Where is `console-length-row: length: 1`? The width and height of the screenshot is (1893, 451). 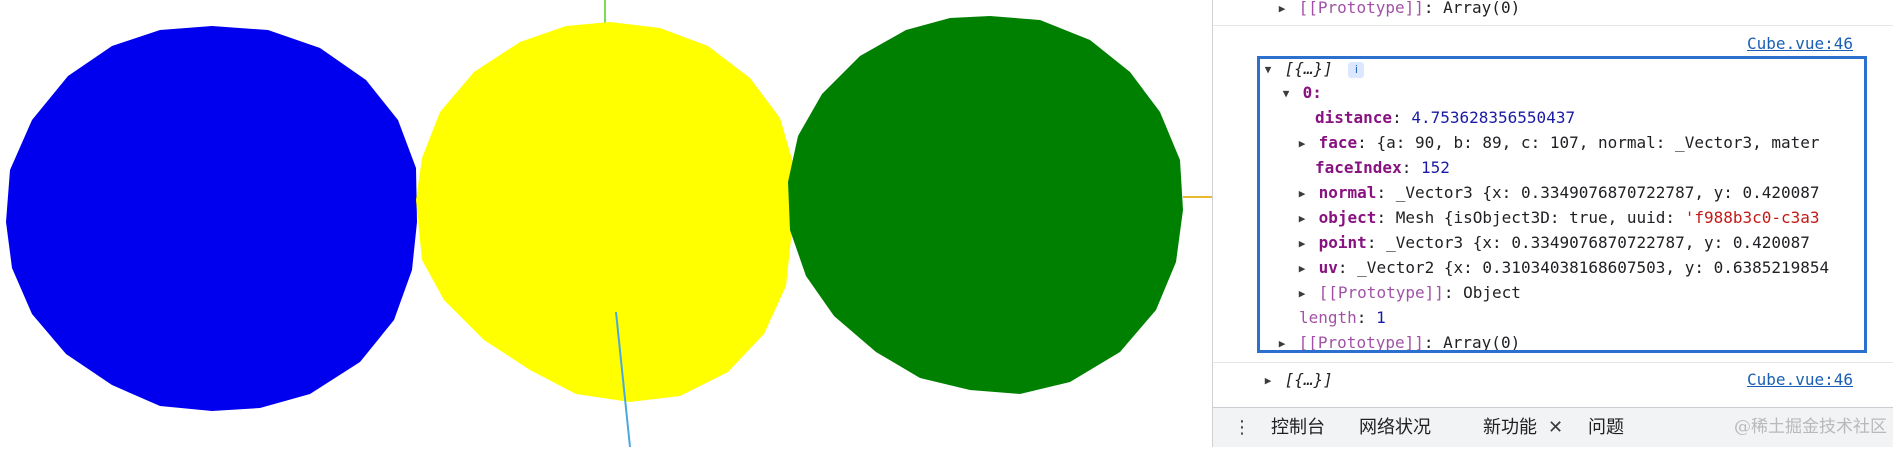 console-length-row: length: 1 is located at coordinates (1342, 317).